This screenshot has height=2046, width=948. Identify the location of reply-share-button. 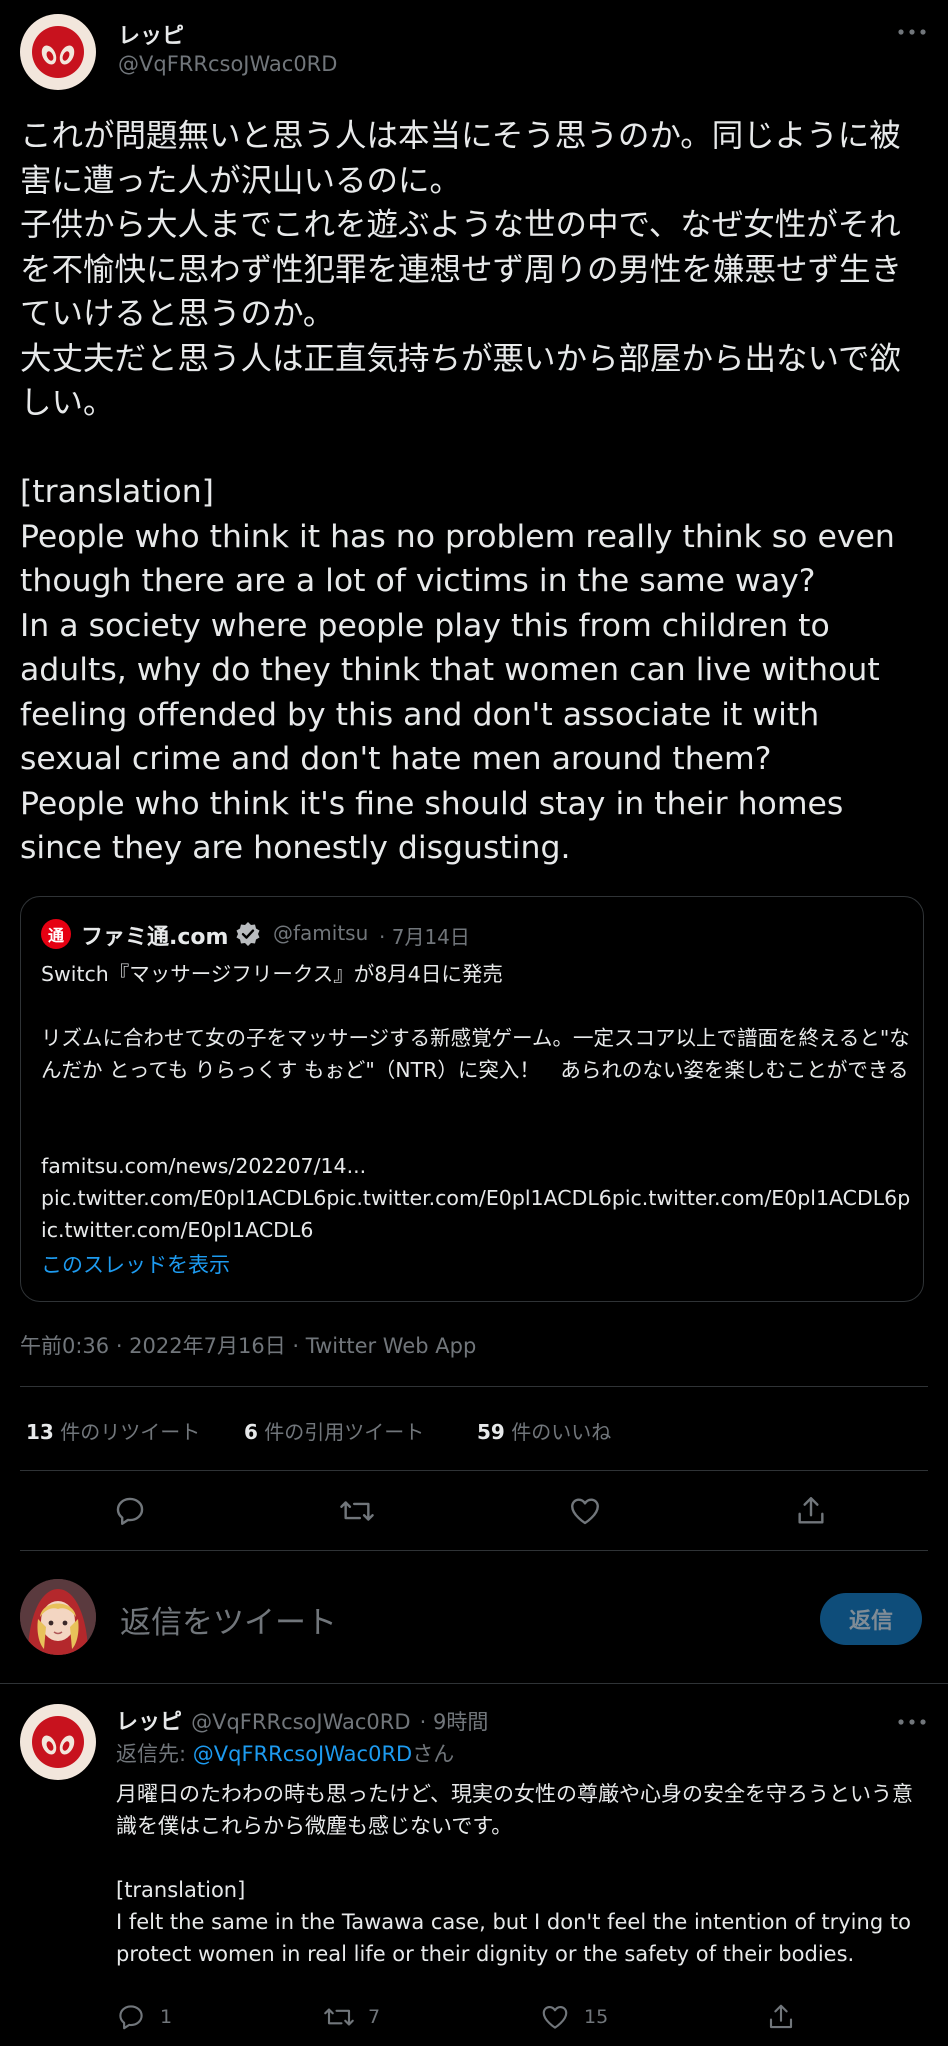
(781, 2019).